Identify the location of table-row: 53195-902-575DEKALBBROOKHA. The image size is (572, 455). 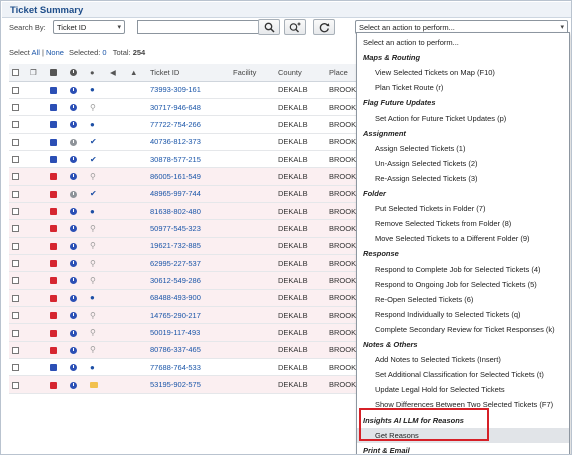
(185, 384).